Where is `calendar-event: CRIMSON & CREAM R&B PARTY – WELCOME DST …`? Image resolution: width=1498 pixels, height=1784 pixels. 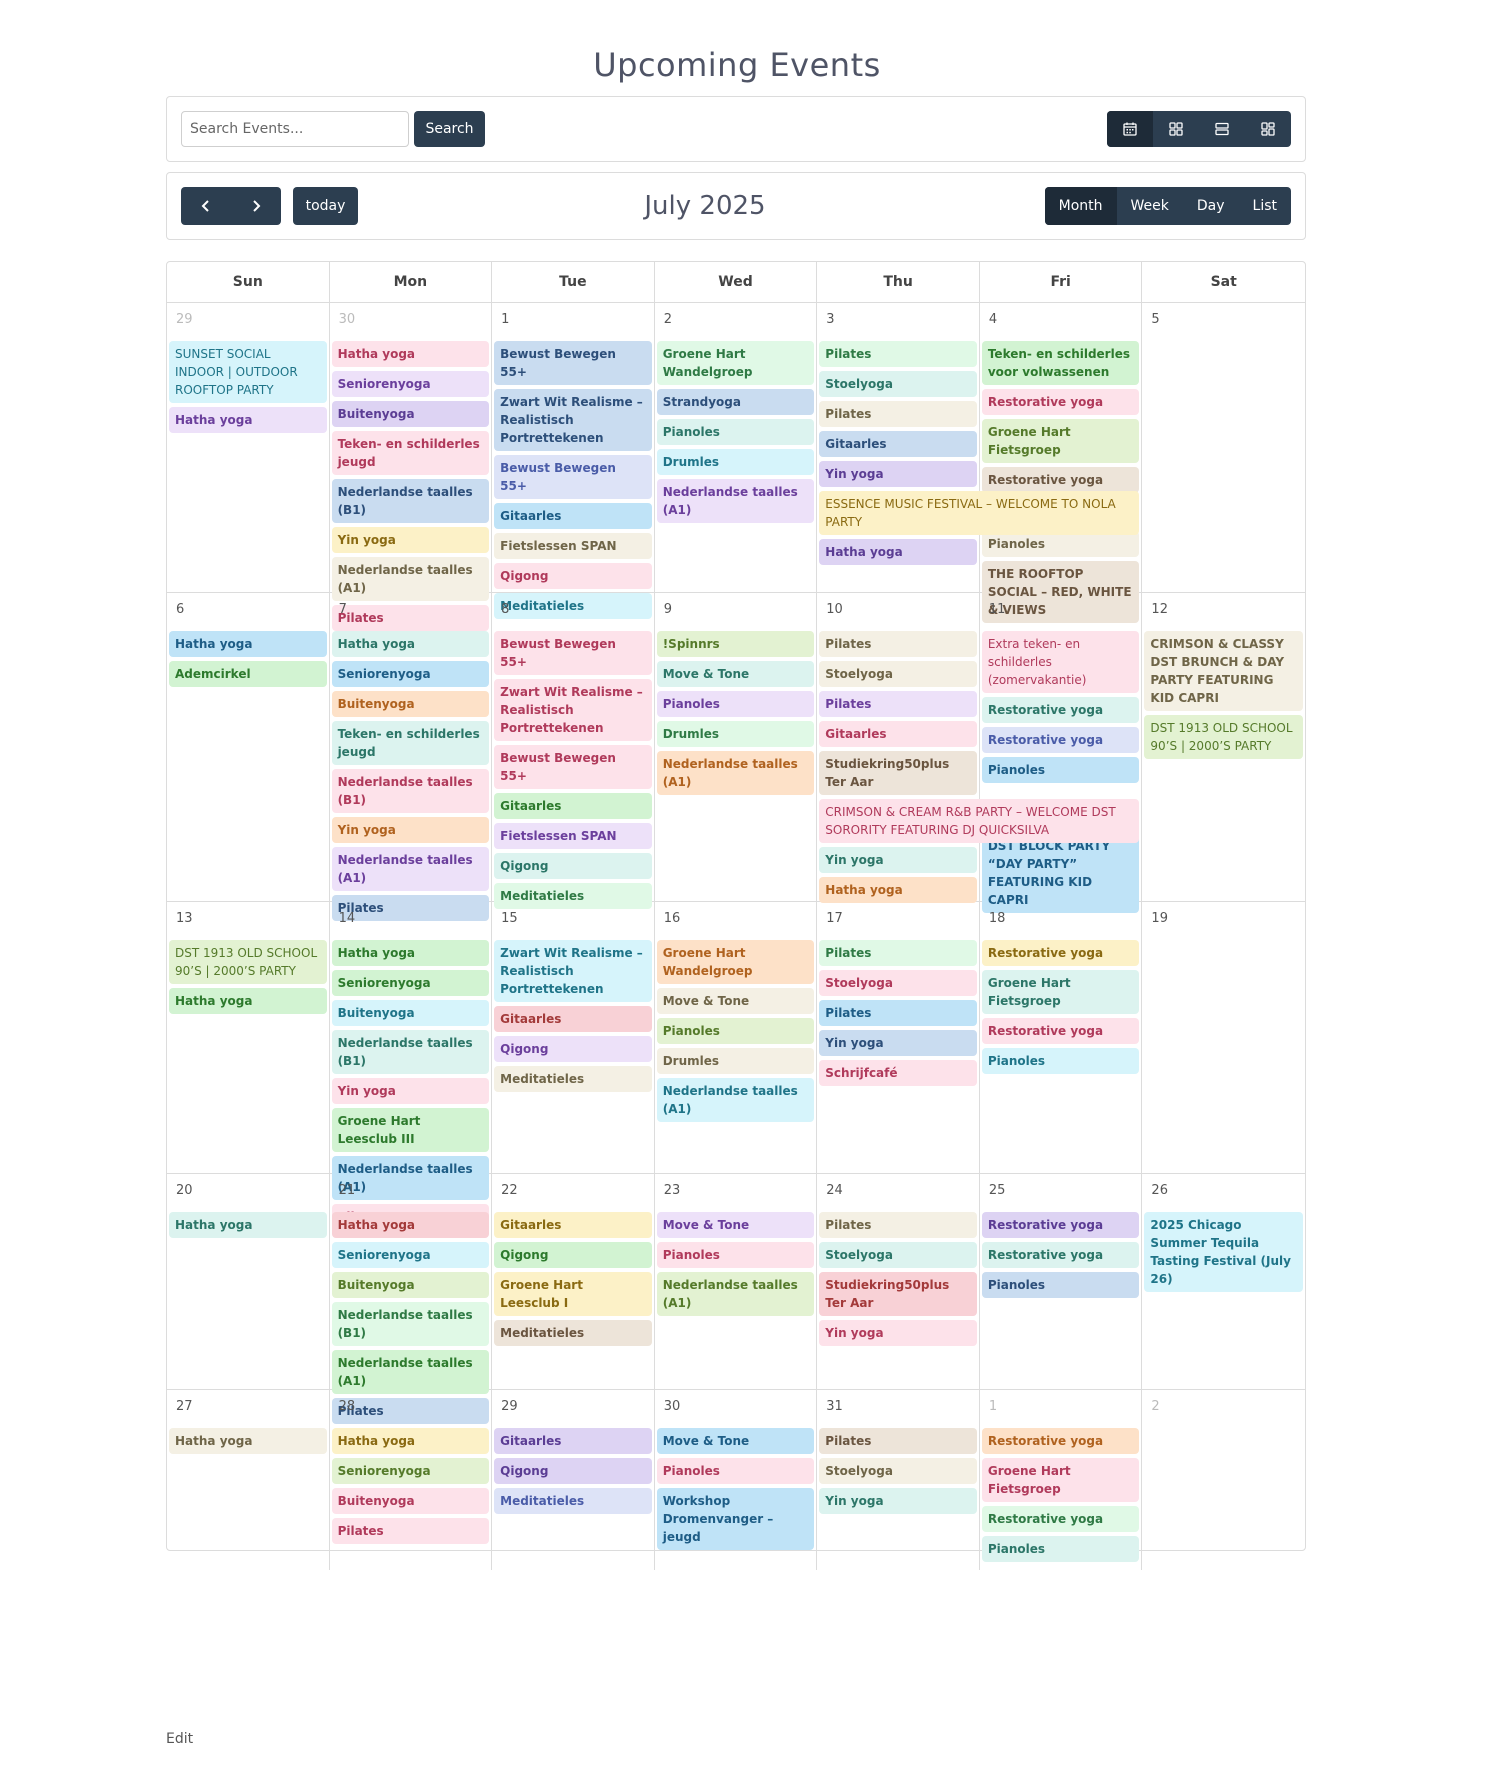
calendar-event: CRIMSON & CREAM R&B PARTY – WELCOME DST … is located at coordinates (979, 821).